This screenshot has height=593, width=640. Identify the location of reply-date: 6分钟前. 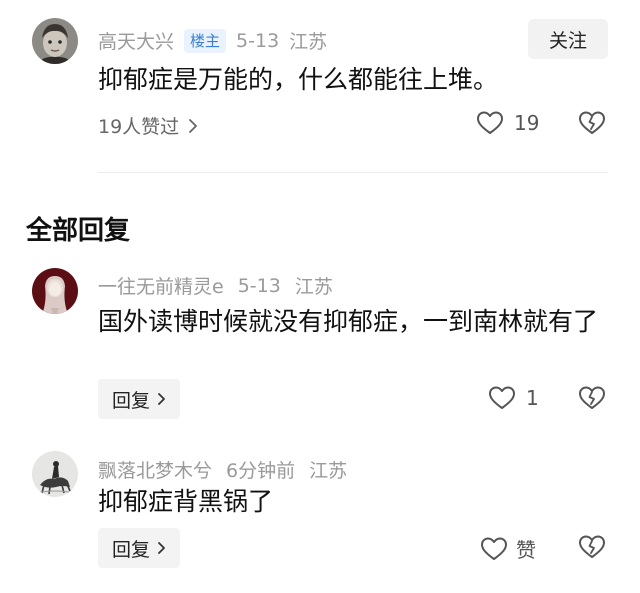
(261, 471).